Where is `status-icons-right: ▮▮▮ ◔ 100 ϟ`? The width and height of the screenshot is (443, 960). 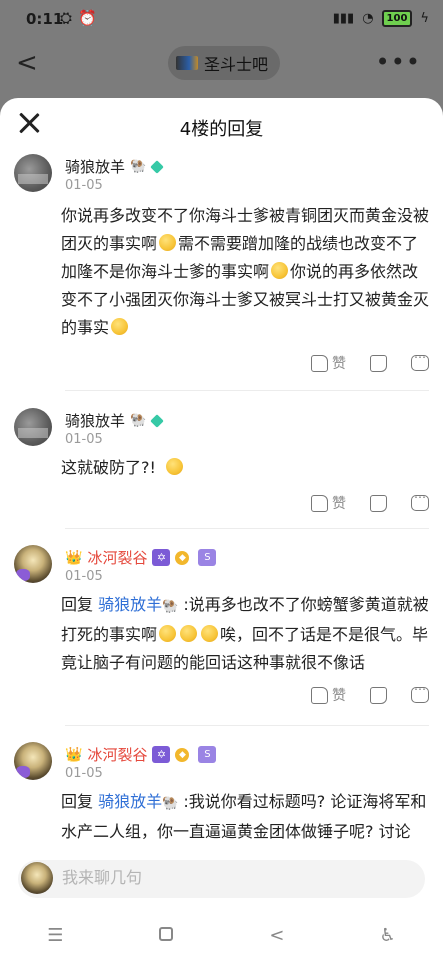 status-icons-right: ▮▮▮ ◔ 100 ϟ is located at coordinates (381, 18).